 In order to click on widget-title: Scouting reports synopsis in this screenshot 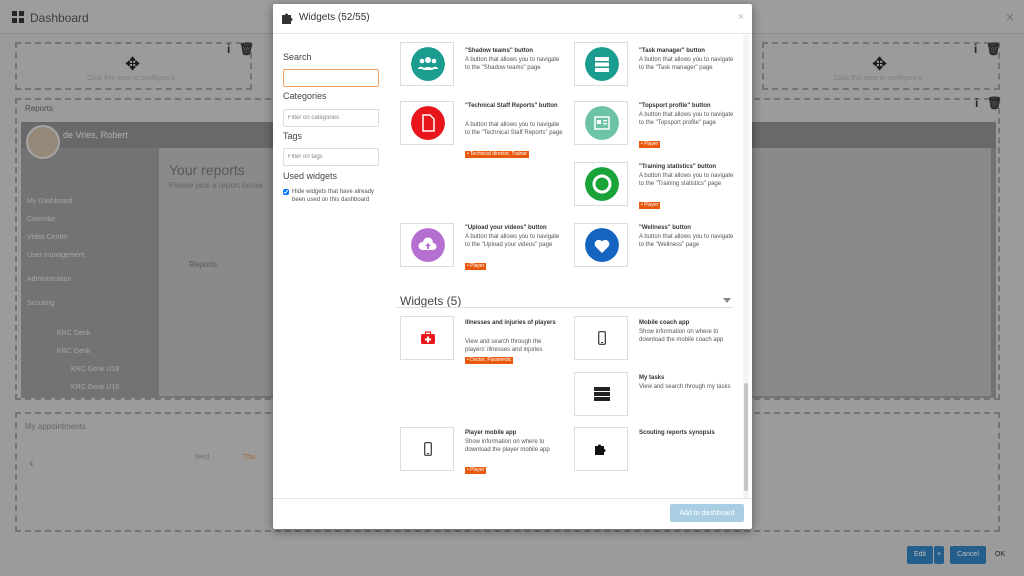, I will do `click(677, 433)`.